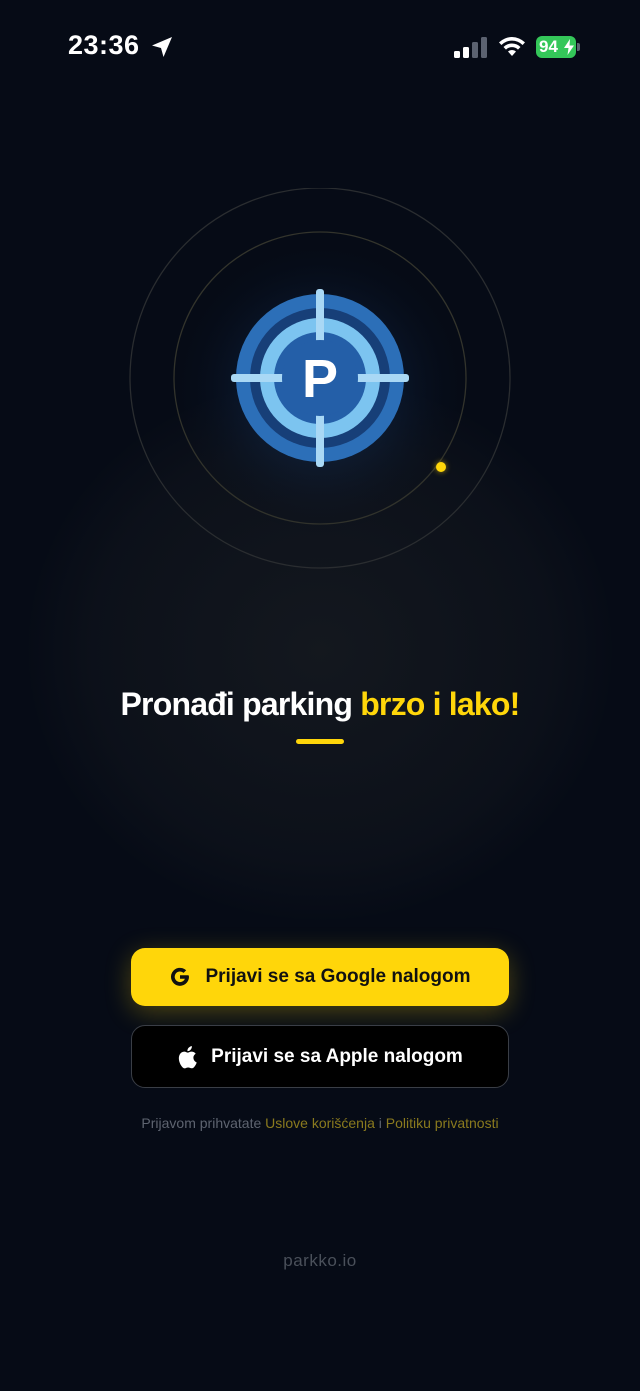 This screenshot has height=1391, width=640. I want to click on headline: Pronađi parking brzo i lako!, so click(320, 704).